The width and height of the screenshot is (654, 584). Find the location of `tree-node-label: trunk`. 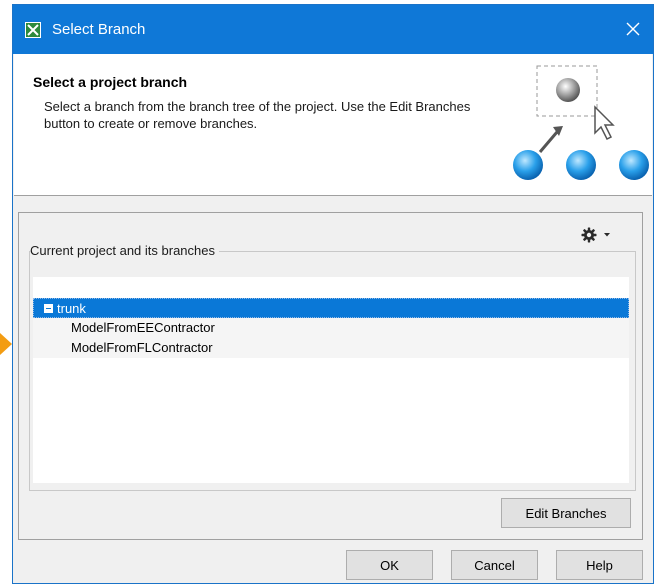

tree-node-label: trunk is located at coordinates (71, 308).